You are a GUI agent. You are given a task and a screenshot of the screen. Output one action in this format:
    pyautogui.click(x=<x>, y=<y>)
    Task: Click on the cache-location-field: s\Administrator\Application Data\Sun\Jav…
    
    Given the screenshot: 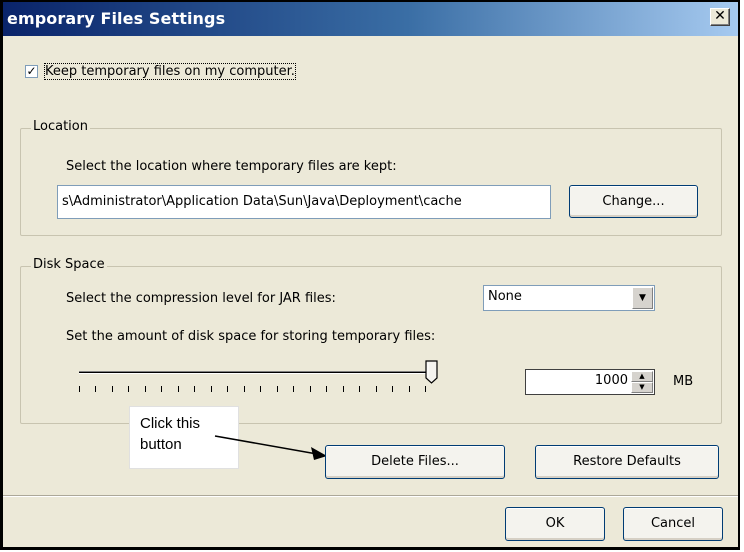 What is the action you would take?
    pyautogui.click(x=304, y=202)
    